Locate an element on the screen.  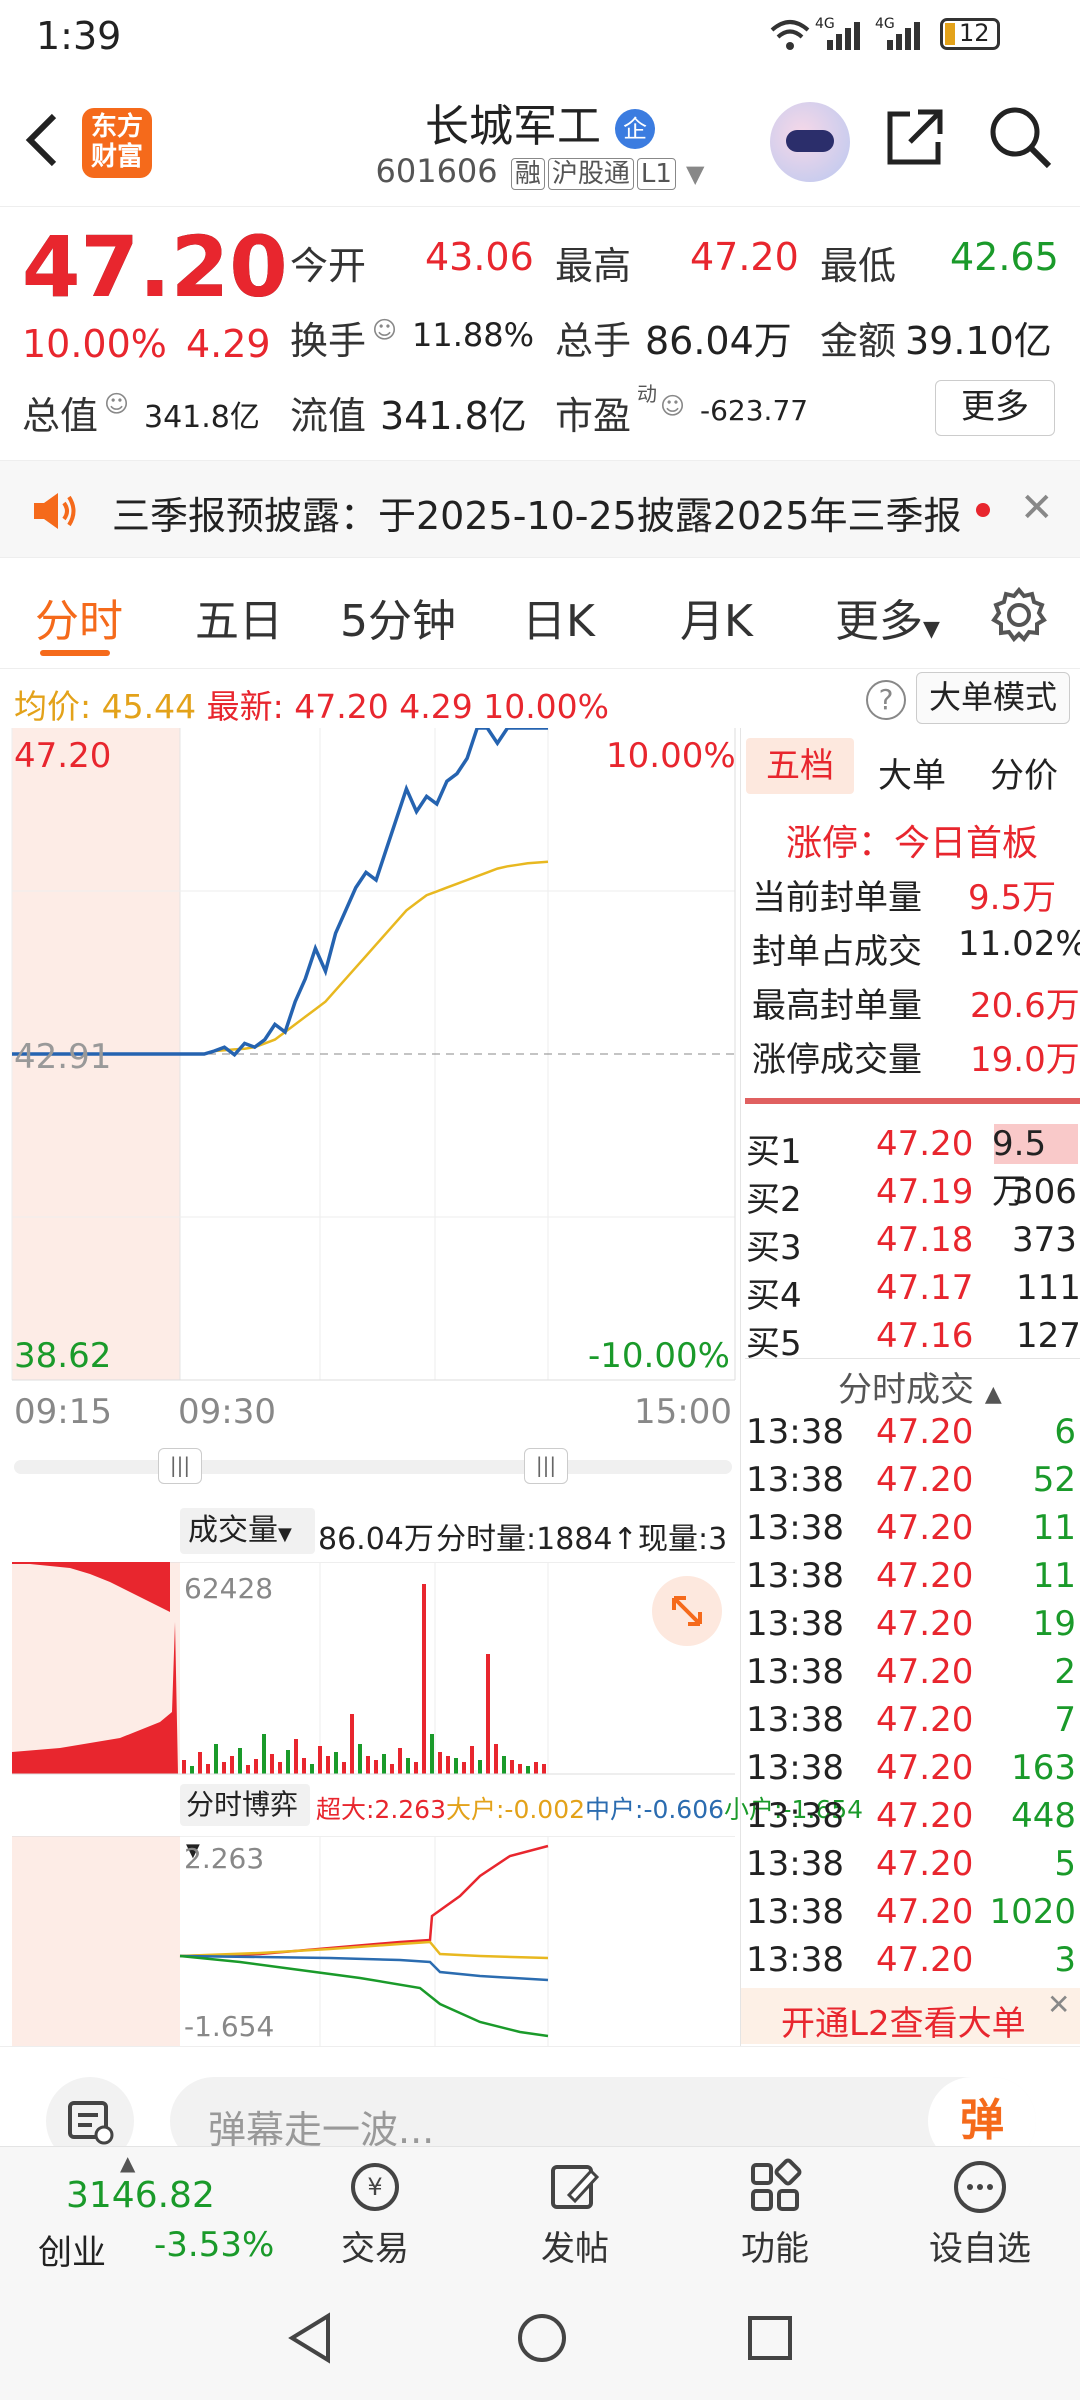
tab-timeshare: 分时 is located at coordinates (79, 617).